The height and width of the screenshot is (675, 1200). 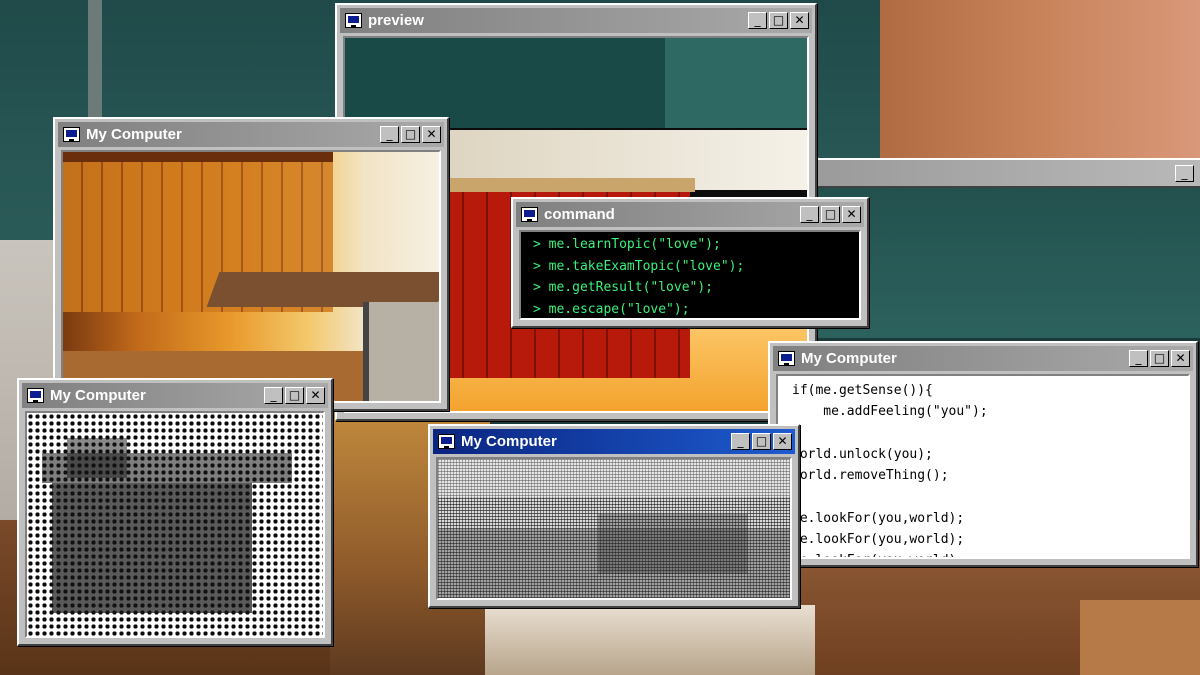 I want to click on window-titlebar: command _ □ ✕, so click(x=690, y=214).